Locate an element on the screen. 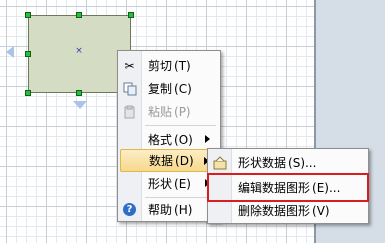 The width and height of the screenshot is (385, 243). submenu-arrow-icon is located at coordinates (207, 139).